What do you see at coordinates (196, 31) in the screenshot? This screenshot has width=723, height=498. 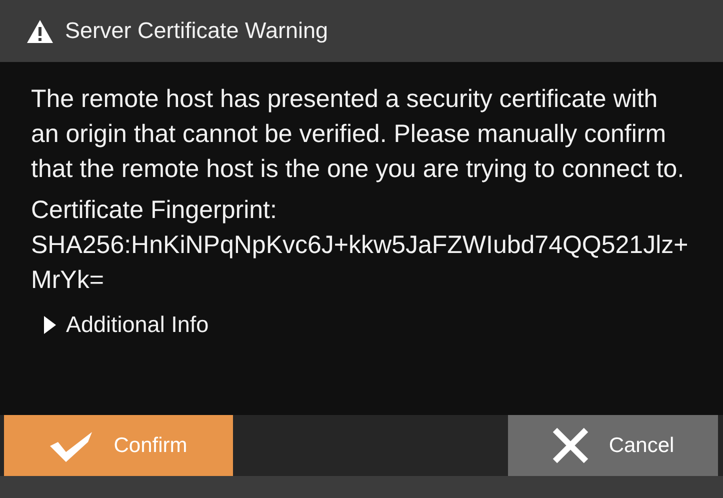 I see `window-title: Server Certificate Warning` at bounding box center [196, 31].